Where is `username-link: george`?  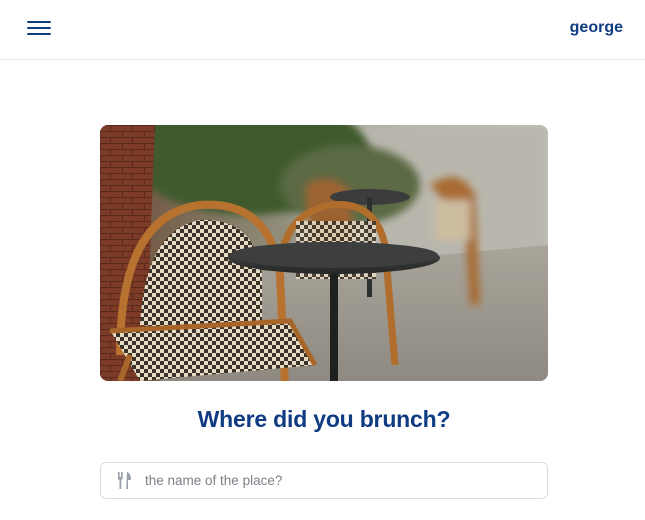
username-link: george is located at coordinates (596, 28).